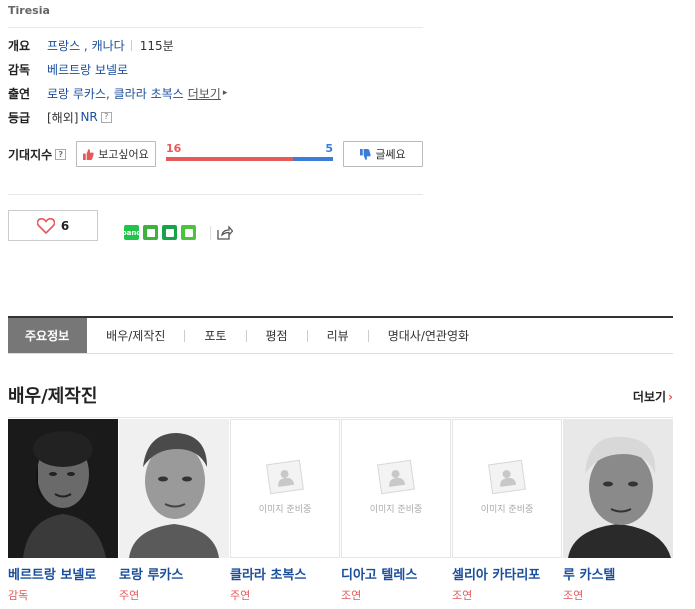 Image resolution: width=695 pixels, height=609 pixels. I want to click on bar-fill, so click(230, 159).